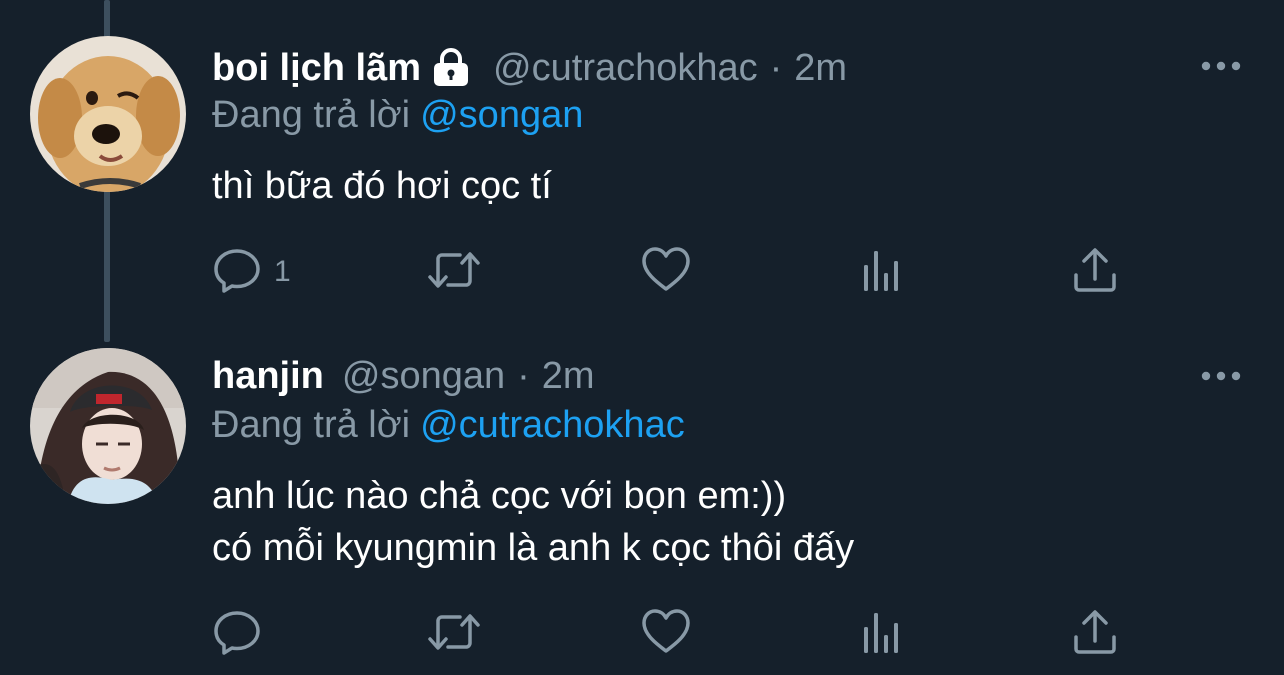  I want to click on display-name: hanjin, so click(268, 376).